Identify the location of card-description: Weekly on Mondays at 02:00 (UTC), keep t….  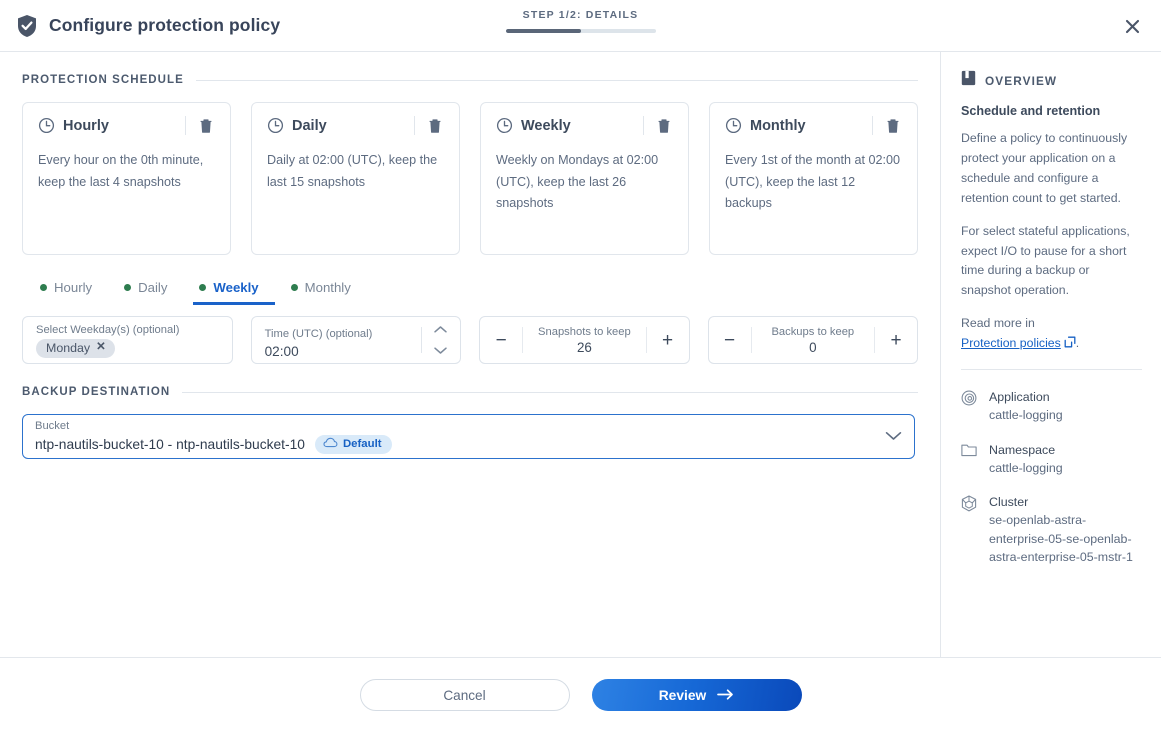
(577, 182).